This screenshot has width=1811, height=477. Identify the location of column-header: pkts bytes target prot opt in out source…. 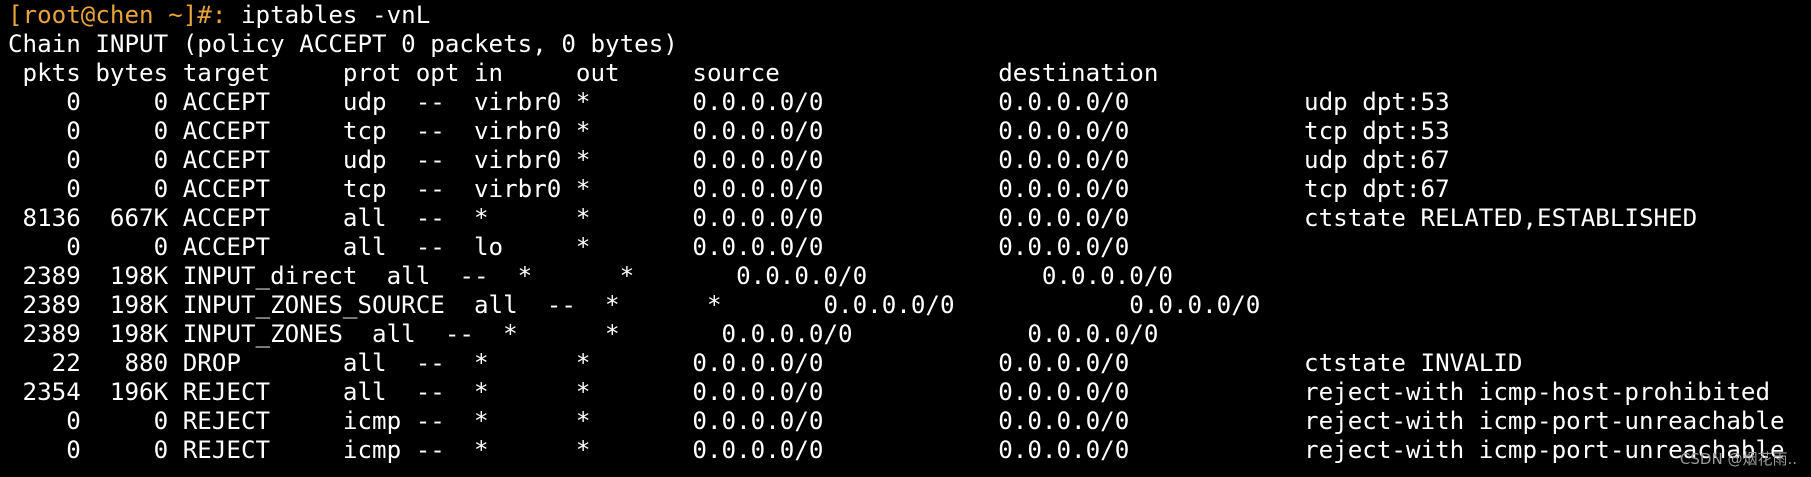
(583, 73).